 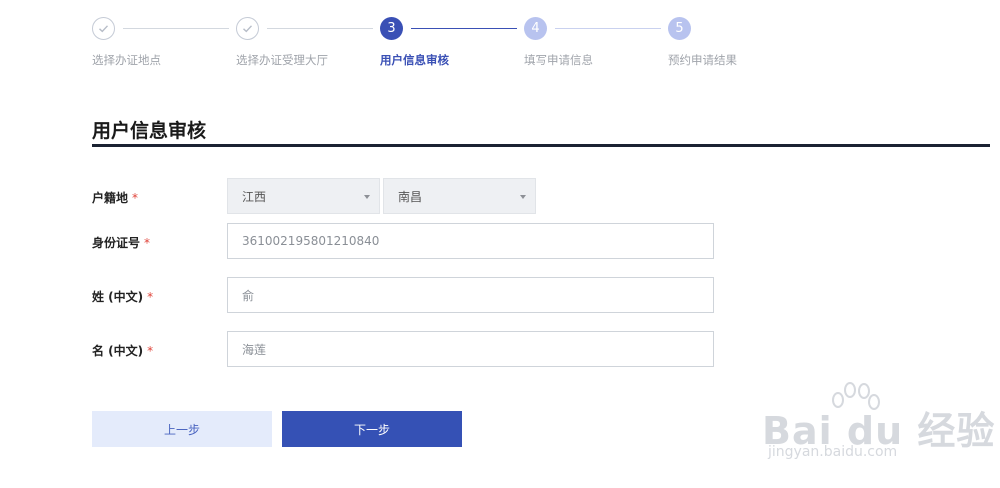 What do you see at coordinates (118, 297) in the screenshot?
I see `surname-label-text: 姓 (中文)` at bounding box center [118, 297].